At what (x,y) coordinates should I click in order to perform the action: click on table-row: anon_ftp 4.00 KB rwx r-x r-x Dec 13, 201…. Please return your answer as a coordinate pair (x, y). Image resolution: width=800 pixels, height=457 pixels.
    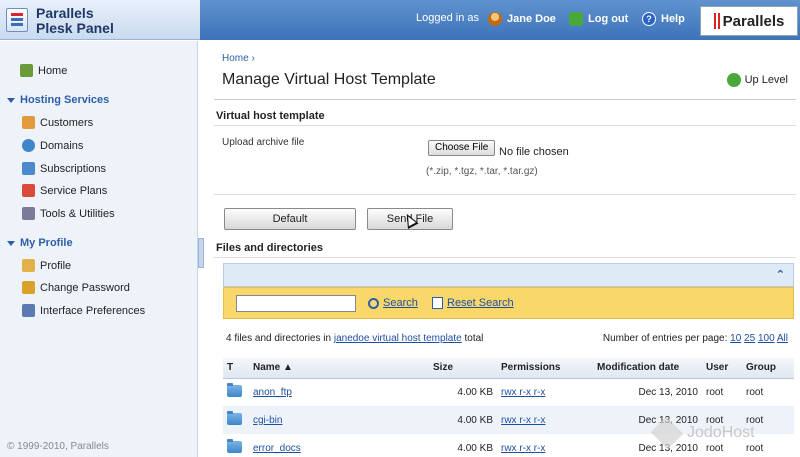
    Looking at the image, I should click on (508, 392).